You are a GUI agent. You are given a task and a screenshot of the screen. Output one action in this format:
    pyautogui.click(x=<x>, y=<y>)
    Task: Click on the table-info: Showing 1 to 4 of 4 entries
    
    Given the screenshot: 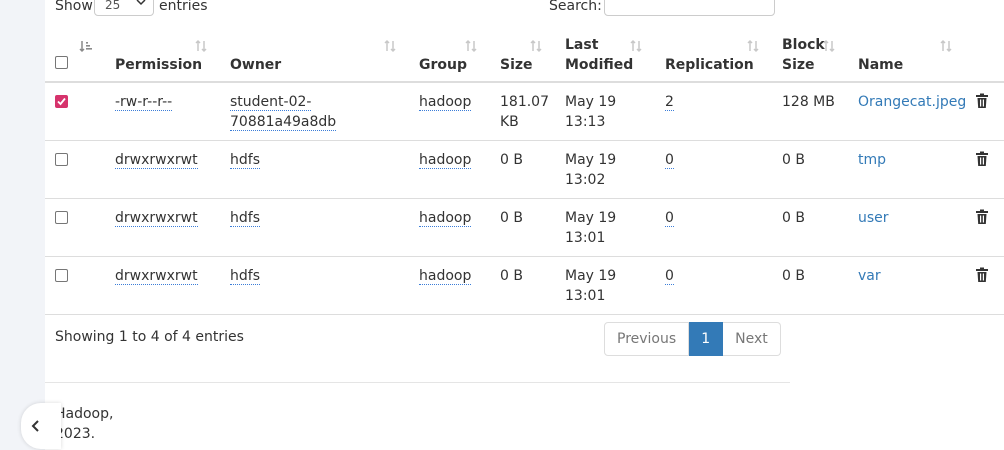 What is the action you would take?
    pyautogui.click(x=149, y=337)
    